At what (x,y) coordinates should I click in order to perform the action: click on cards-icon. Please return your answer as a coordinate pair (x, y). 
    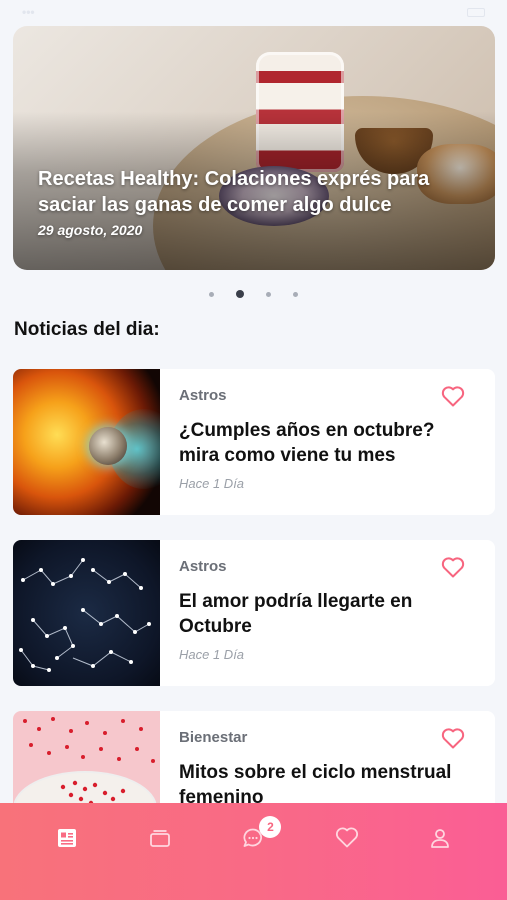
    Looking at the image, I should click on (160, 838).